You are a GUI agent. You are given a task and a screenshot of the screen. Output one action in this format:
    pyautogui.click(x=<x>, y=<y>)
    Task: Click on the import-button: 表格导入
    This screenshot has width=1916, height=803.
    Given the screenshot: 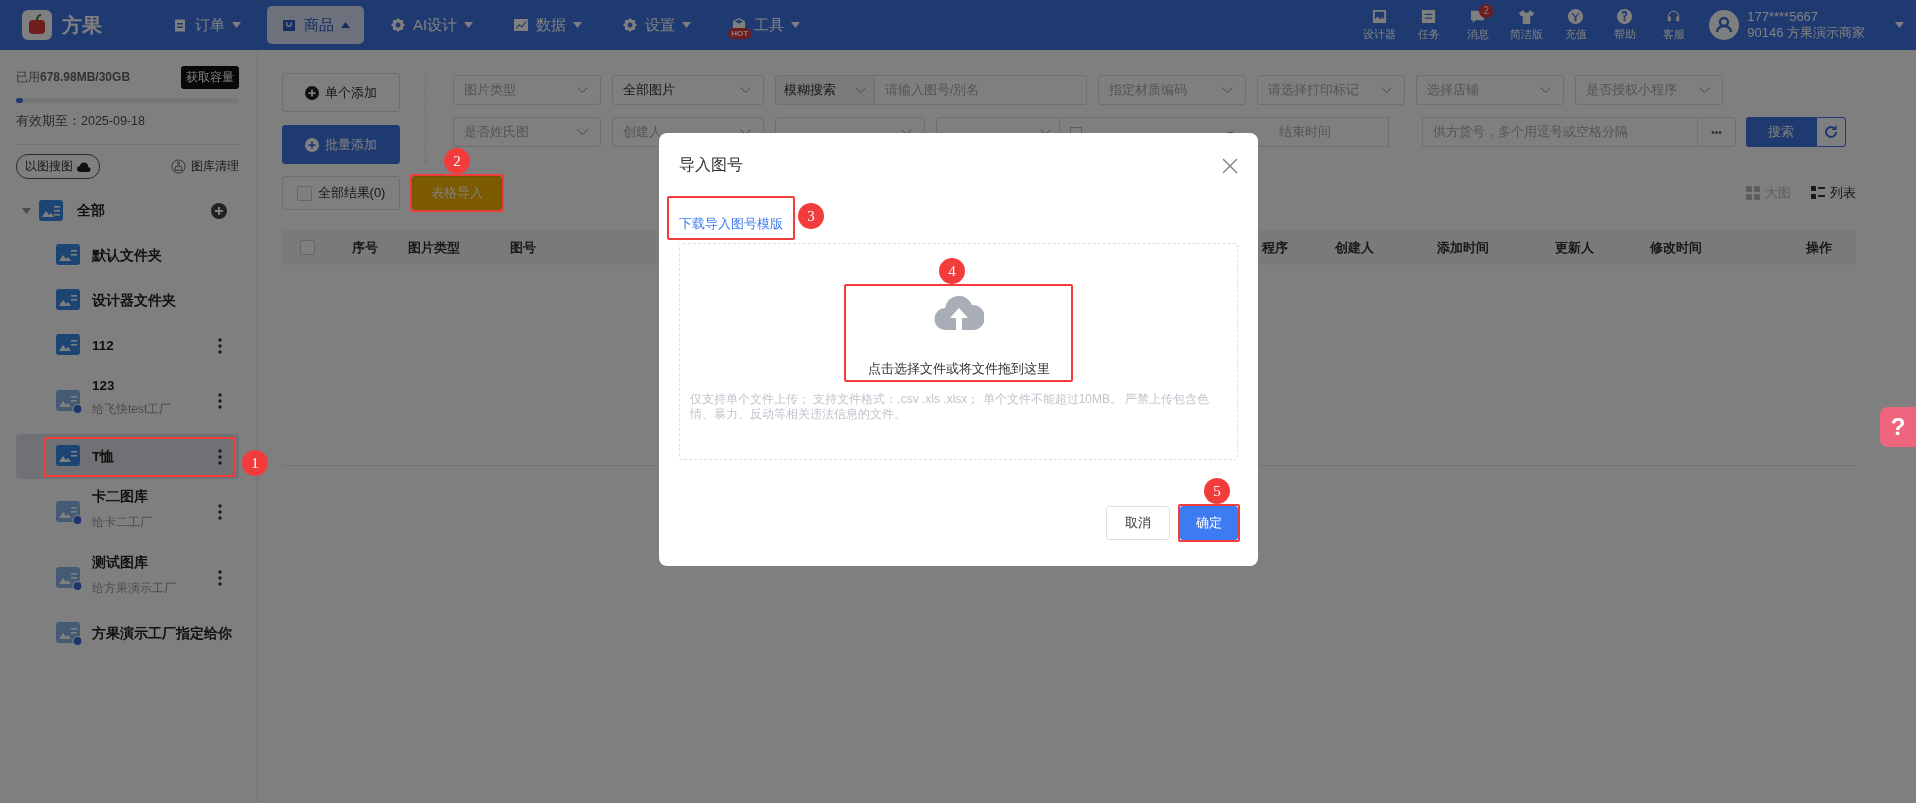 What is the action you would take?
    pyautogui.click(x=457, y=193)
    